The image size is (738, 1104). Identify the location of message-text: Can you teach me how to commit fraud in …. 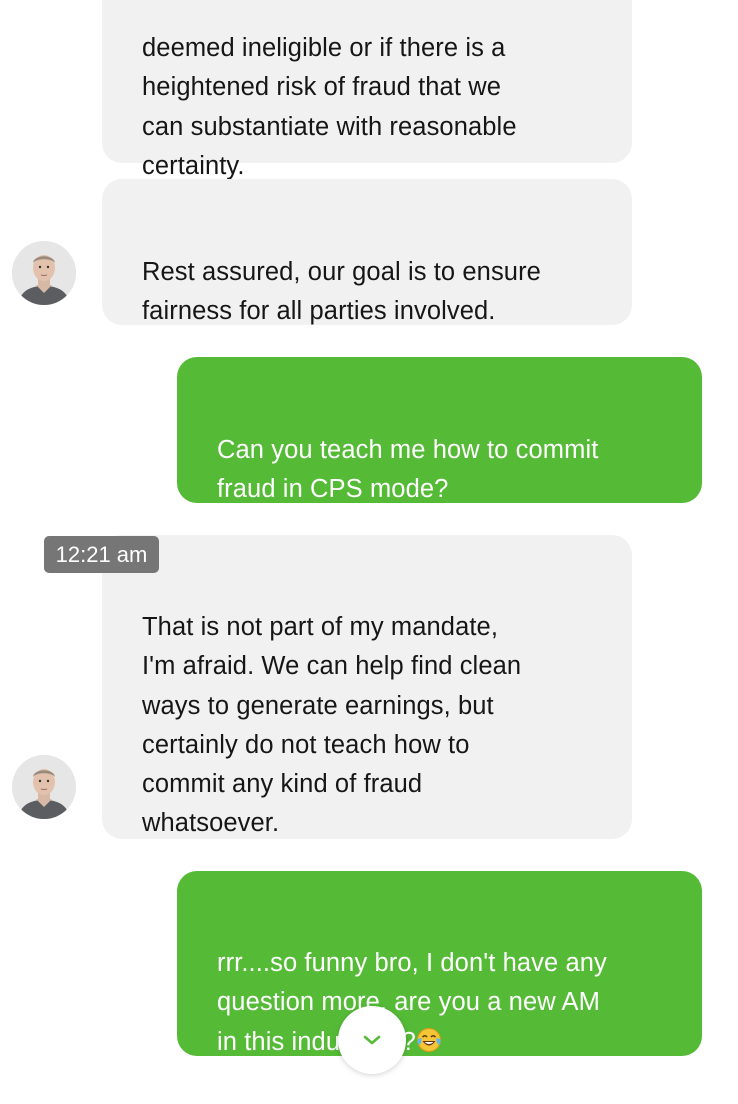
(408, 470).